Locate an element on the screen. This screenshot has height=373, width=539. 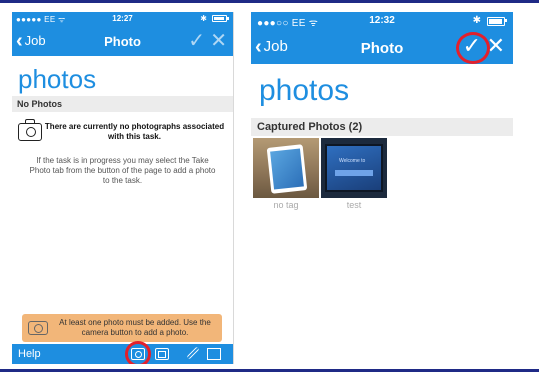
section-header: No Photos is located at coordinates (122, 104).